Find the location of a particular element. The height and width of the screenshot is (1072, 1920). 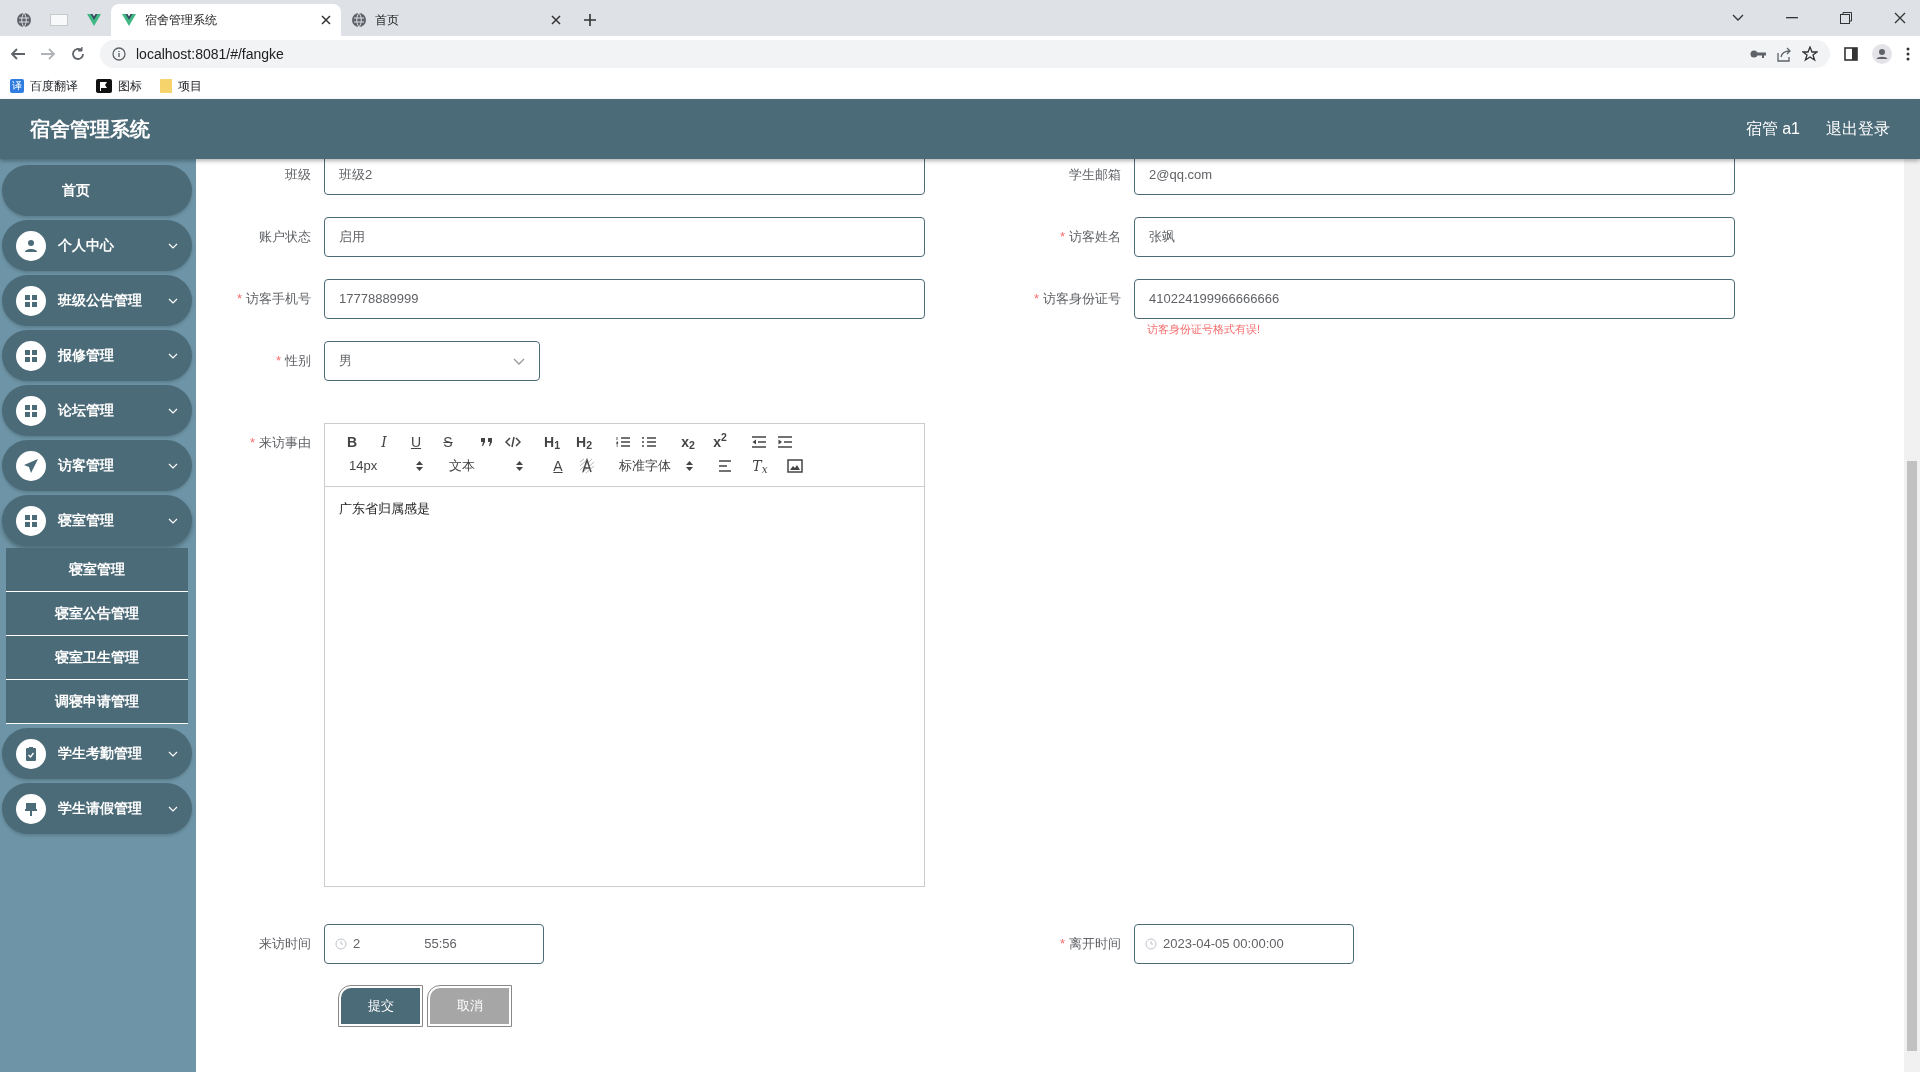

new-tab-icon is located at coordinates (590, 20).